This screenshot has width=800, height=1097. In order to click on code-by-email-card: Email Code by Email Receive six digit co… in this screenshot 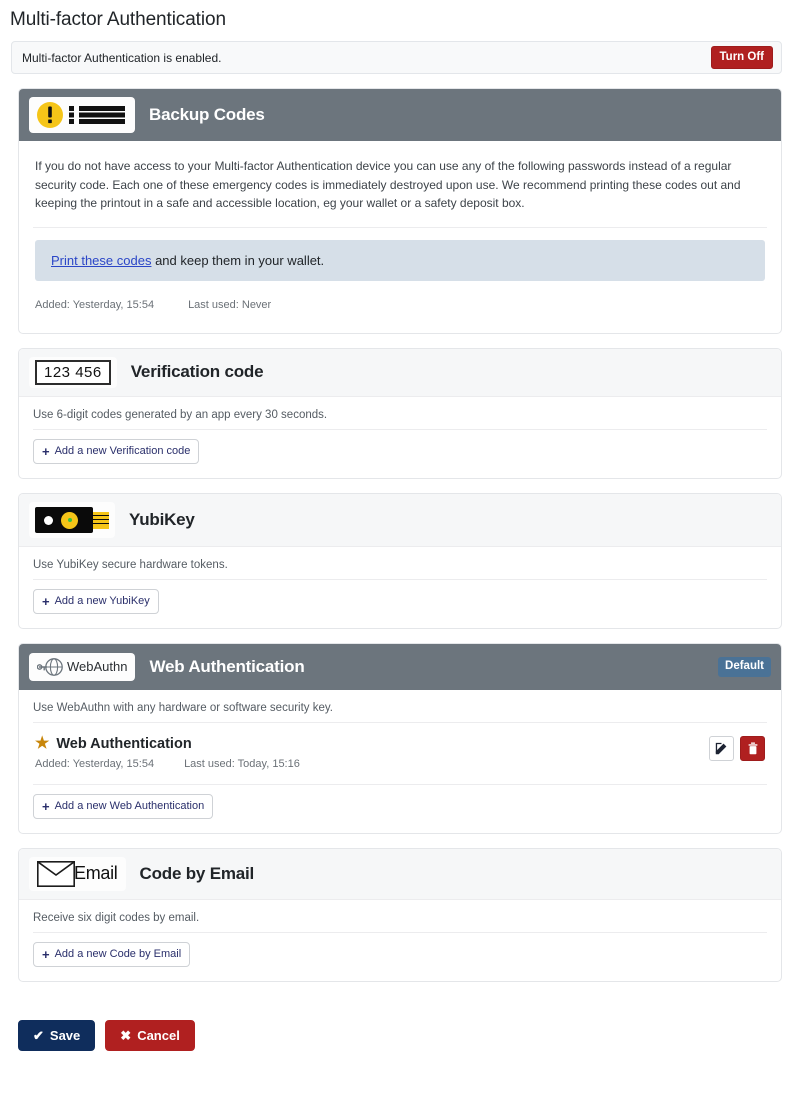, I will do `click(400, 914)`.